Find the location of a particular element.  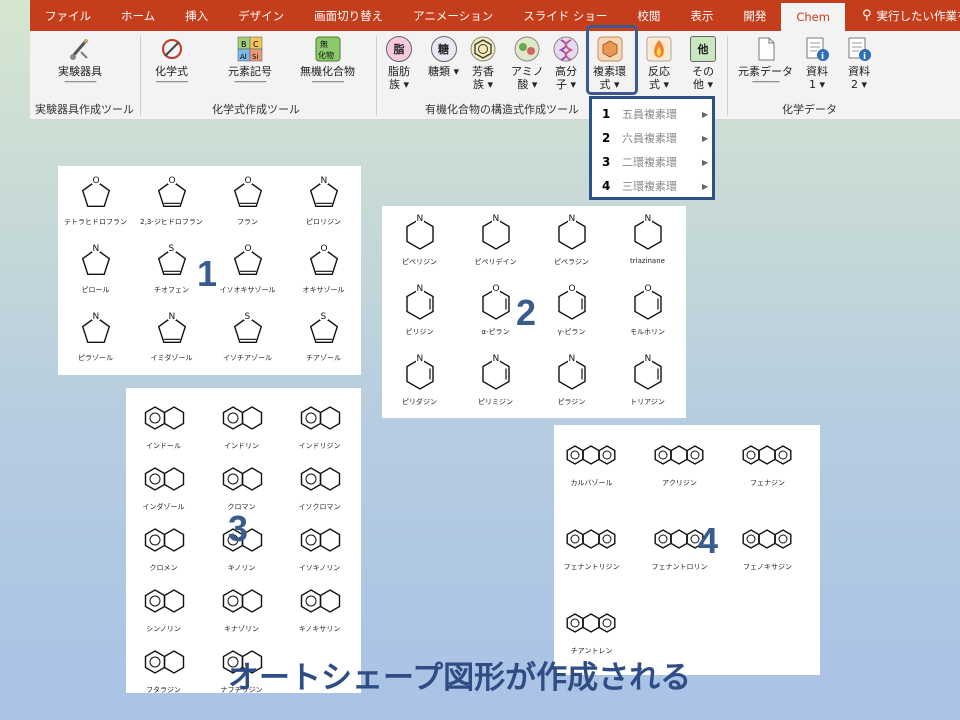

molecule-name: キノリン is located at coordinates (241, 568).